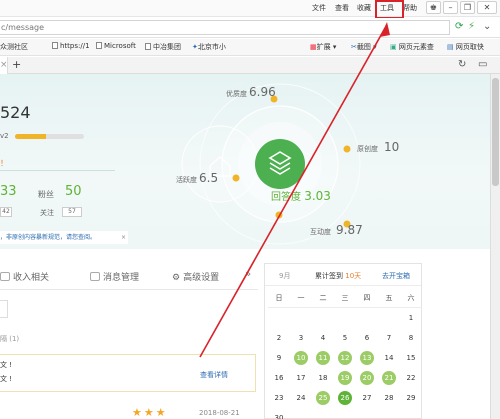 The image size is (500, 419). What do you see at coordinates (396, 276) in the screenshot?
I see `open-chest-link: 去开宝箱` at bounding box center [396, 276].